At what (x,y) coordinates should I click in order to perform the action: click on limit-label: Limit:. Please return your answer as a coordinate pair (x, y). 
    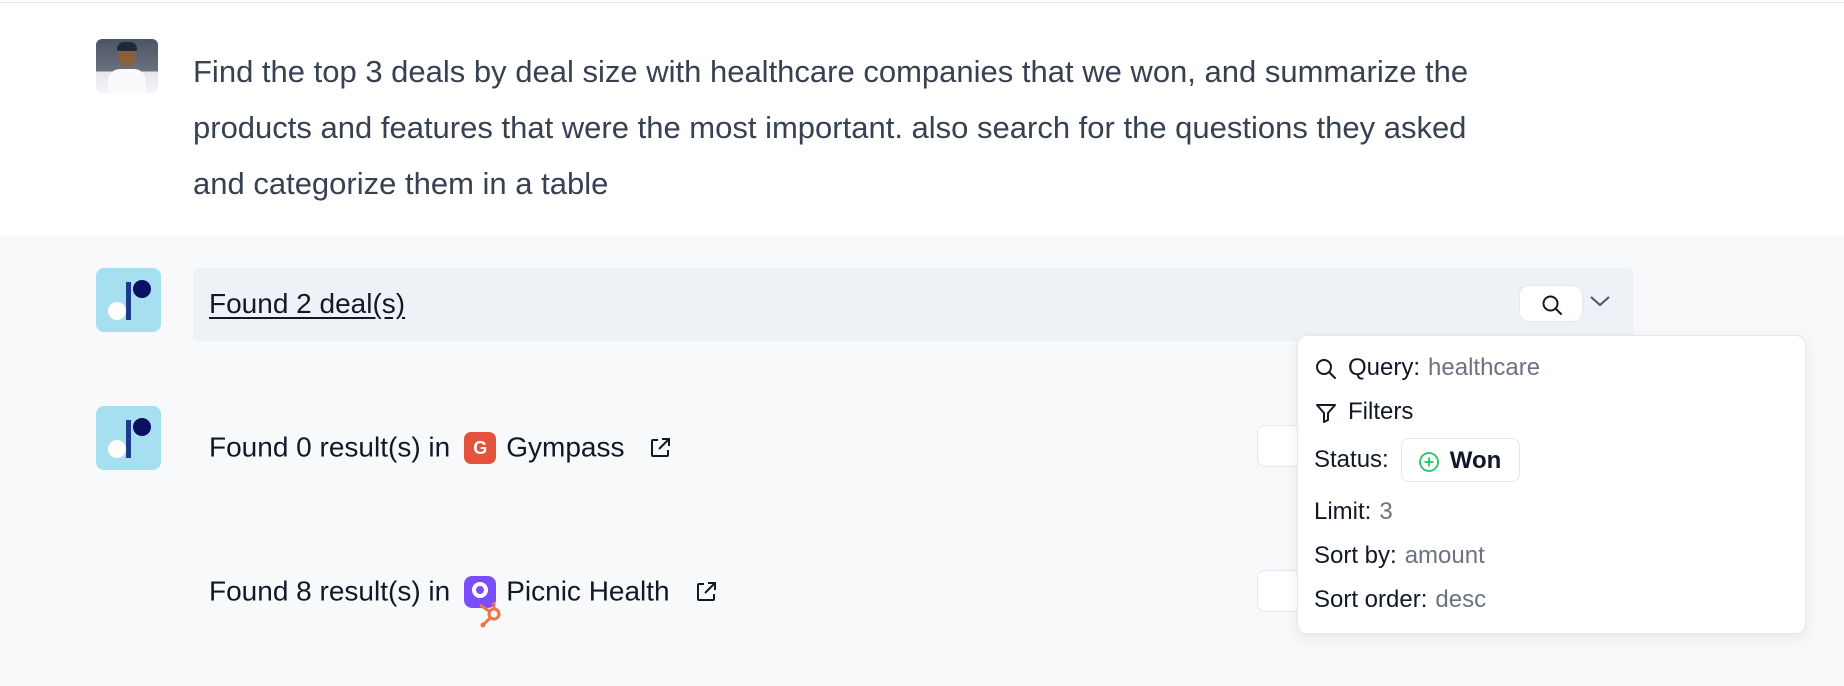
    Looking at the image, I should click on (1343, 511).